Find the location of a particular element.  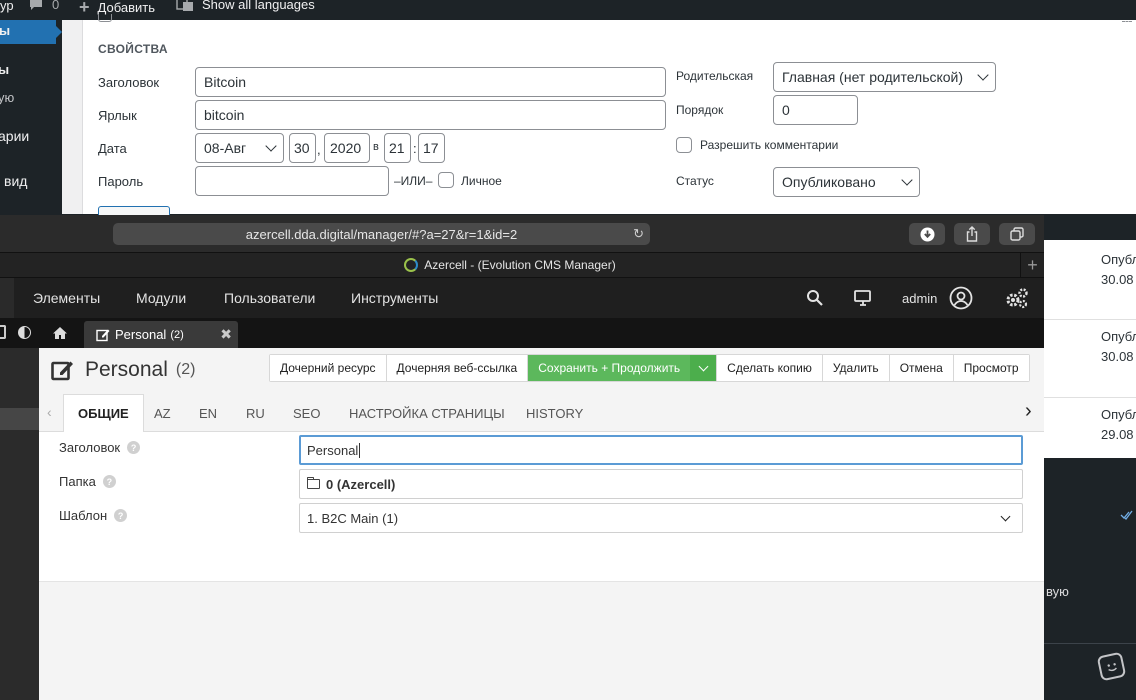

folder-field-value: 0 (Azercell) is located at coordinates (361, 484).